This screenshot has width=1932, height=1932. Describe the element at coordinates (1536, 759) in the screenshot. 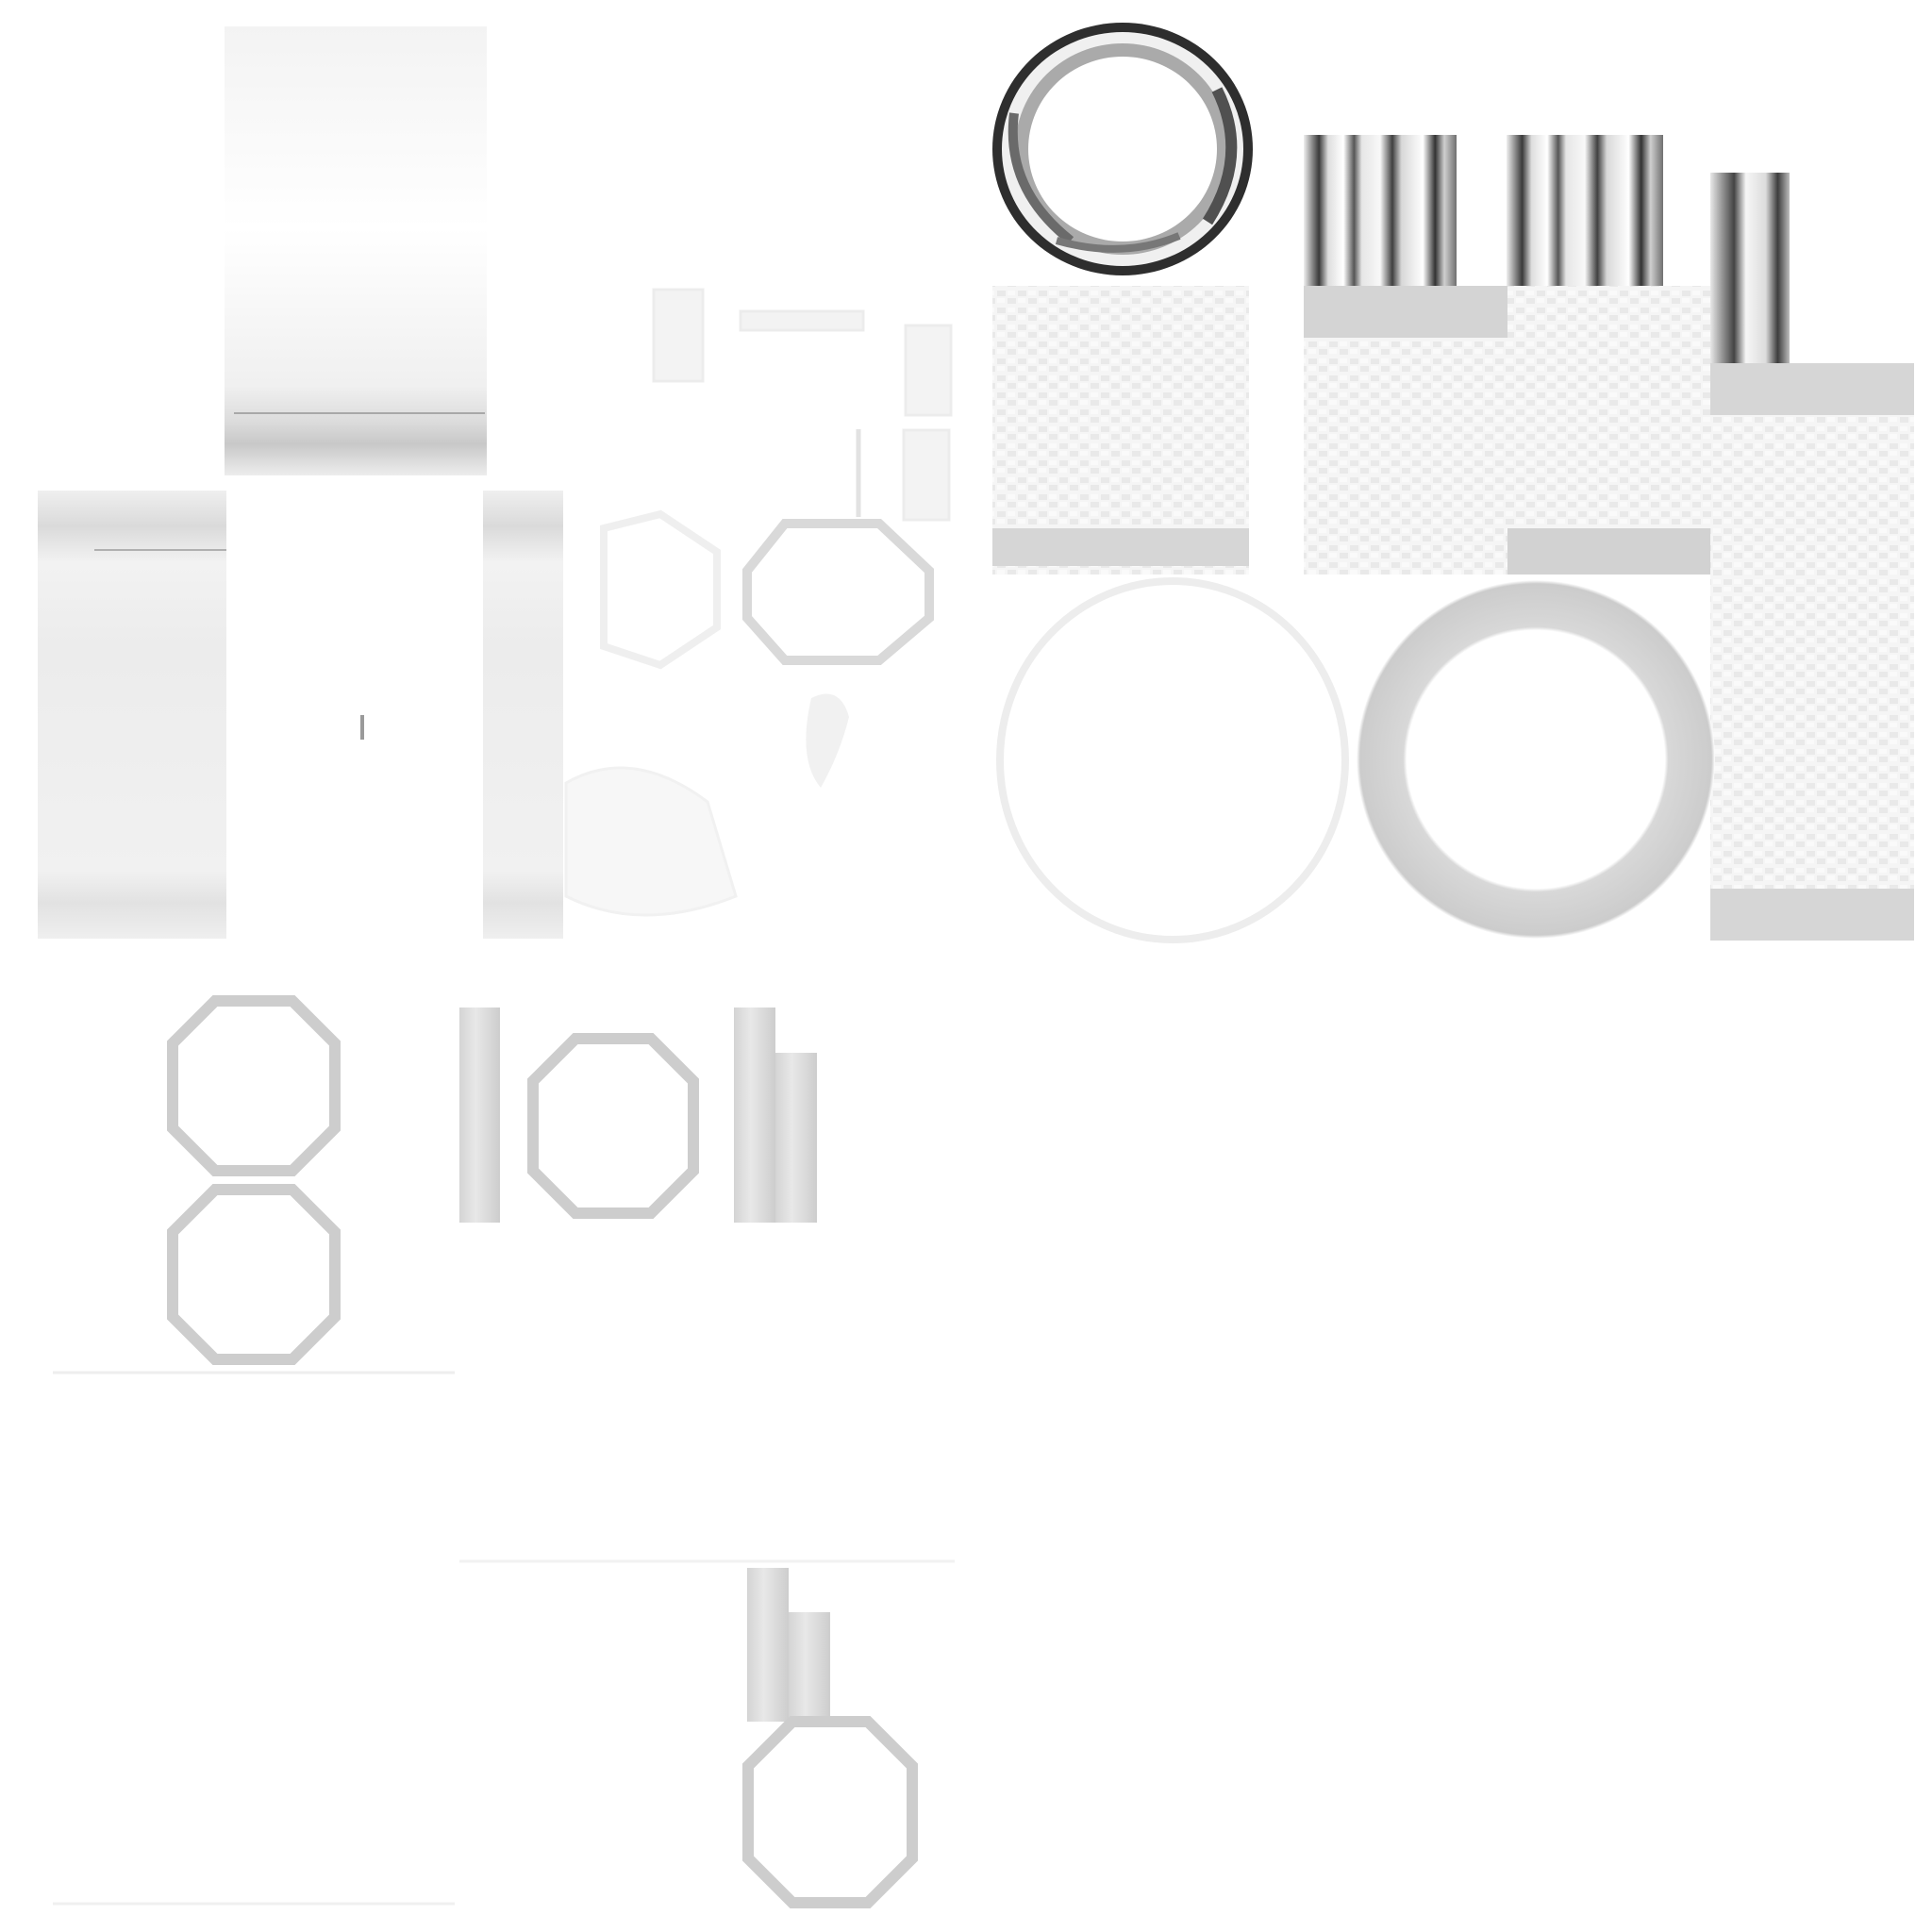

I see `ring-gray` at that location.